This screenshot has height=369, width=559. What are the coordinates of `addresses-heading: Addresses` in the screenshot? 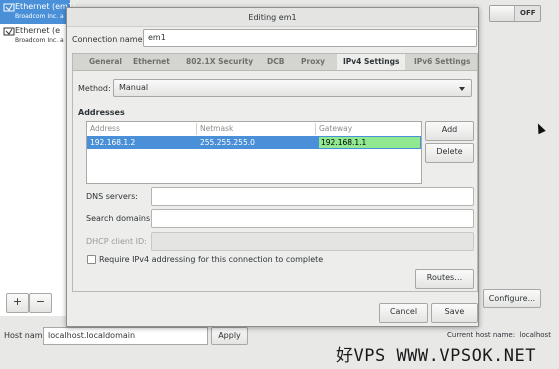 It's located at (101, 112).